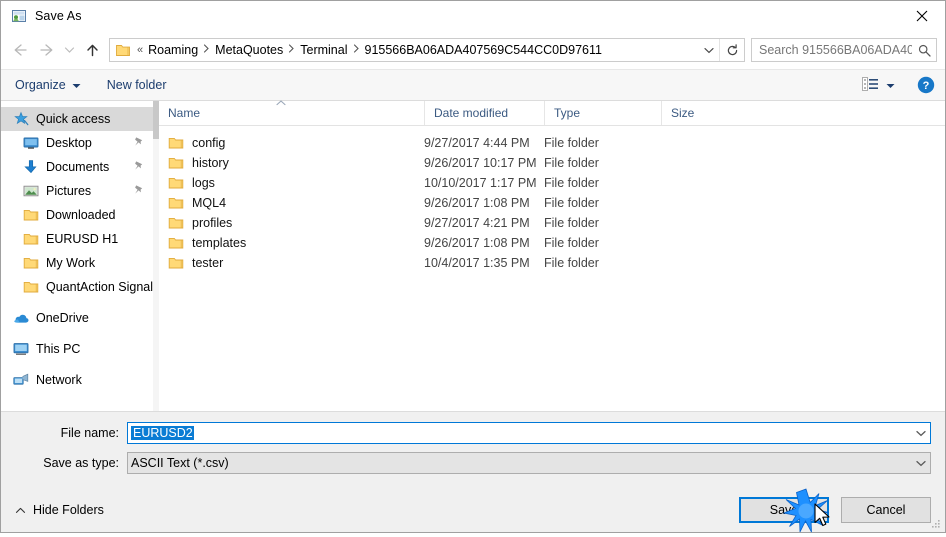 This screenshot has width=946, height=537. I want to click on file-date-cell: 10/10/2017 1:17 PM, so click(480, 183).